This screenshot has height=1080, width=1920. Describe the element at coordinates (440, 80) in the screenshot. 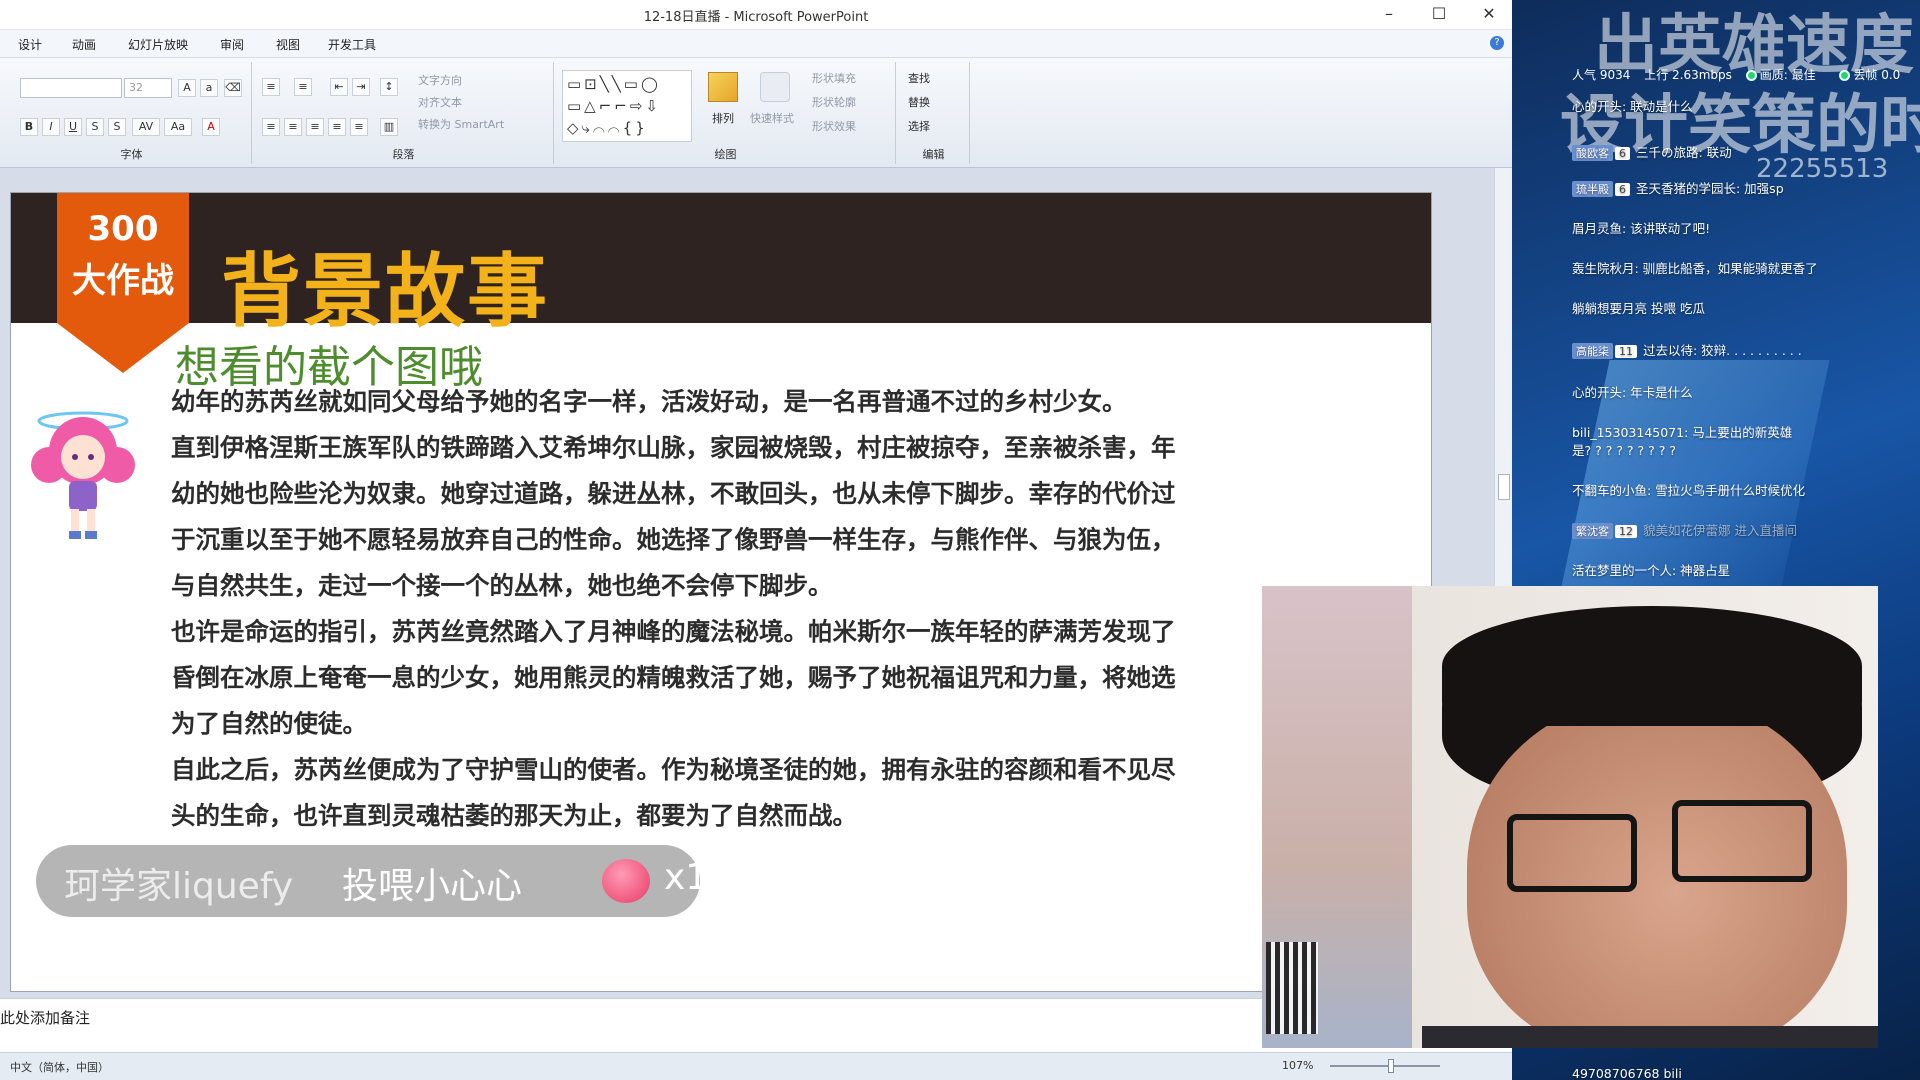

I see `text-direction-button: 文字方向` at that location.